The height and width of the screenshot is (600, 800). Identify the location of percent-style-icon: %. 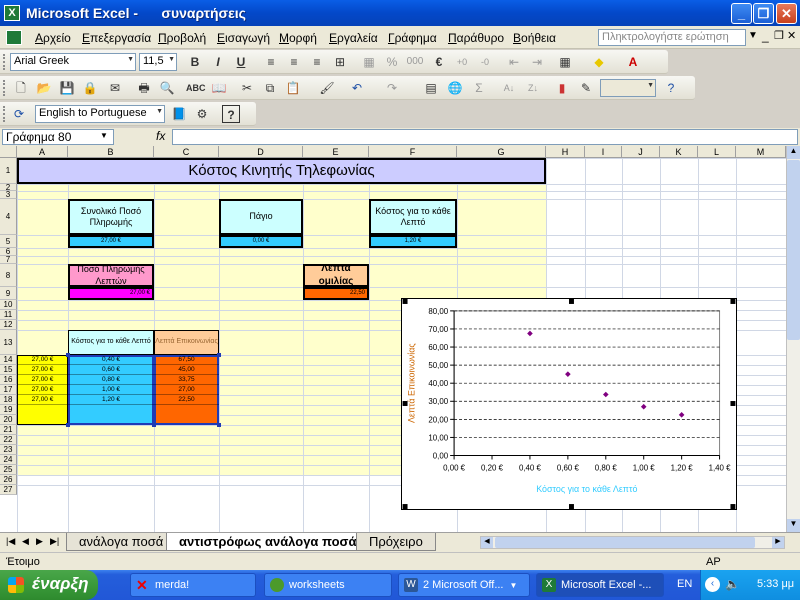
(392, 62).